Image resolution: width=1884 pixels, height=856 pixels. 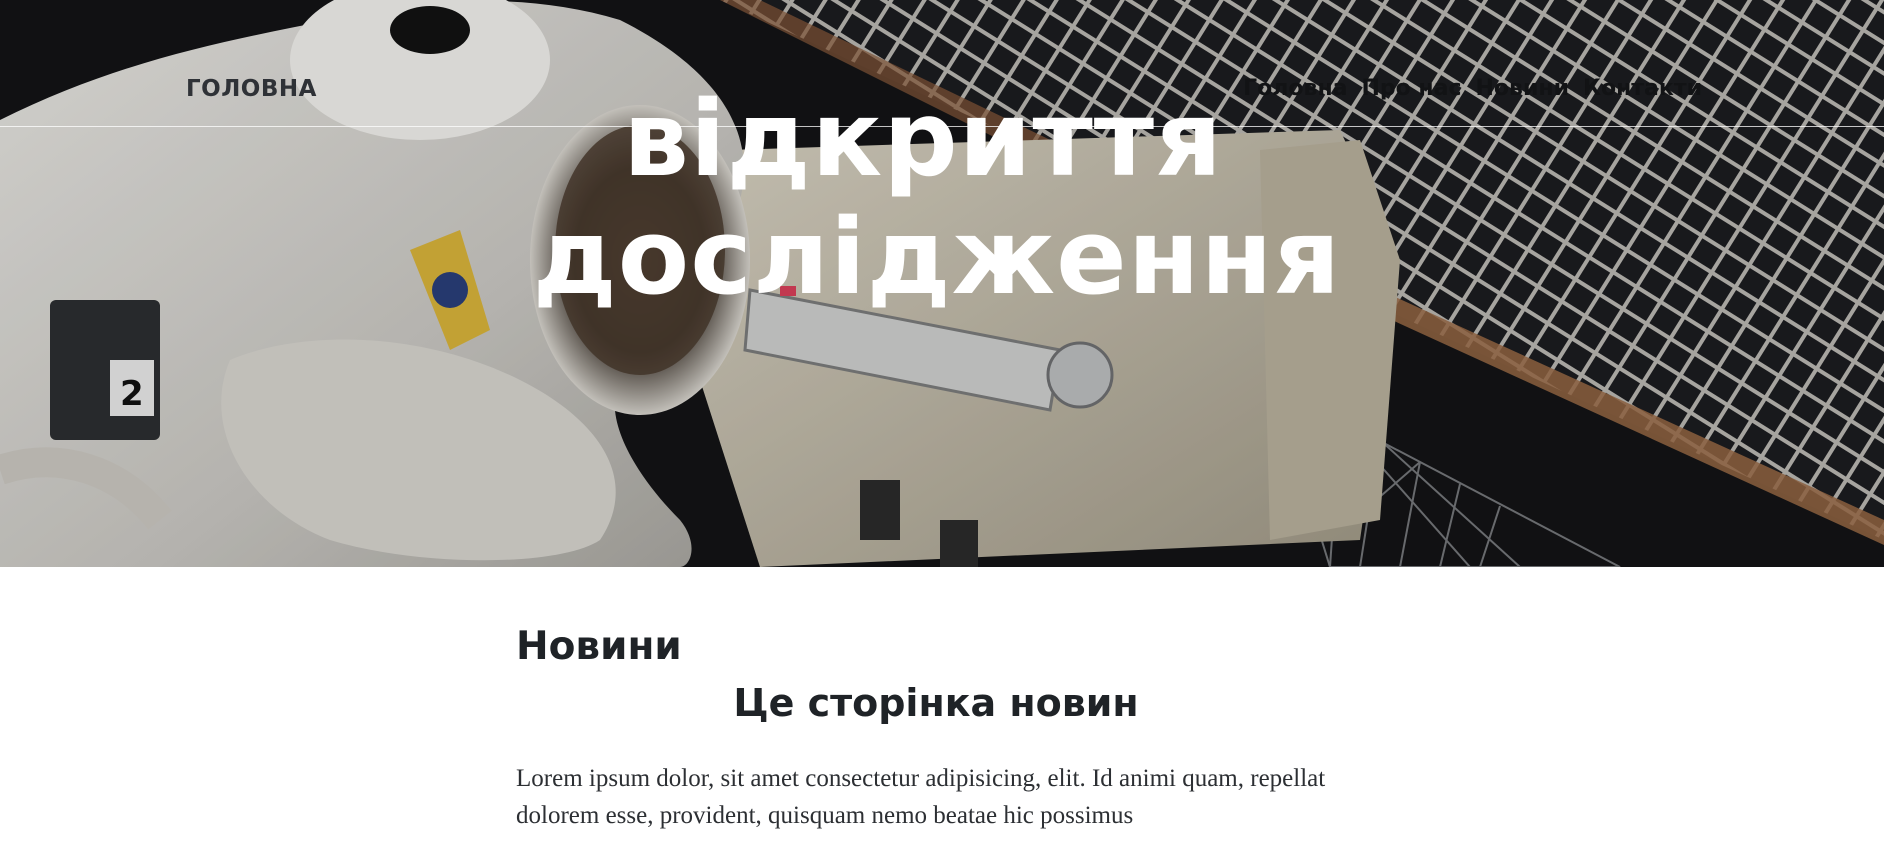 What do you see at coordinates (599, 646) in the screenshot?
I see `section-title: Новини` at bounding box center [599, 646].